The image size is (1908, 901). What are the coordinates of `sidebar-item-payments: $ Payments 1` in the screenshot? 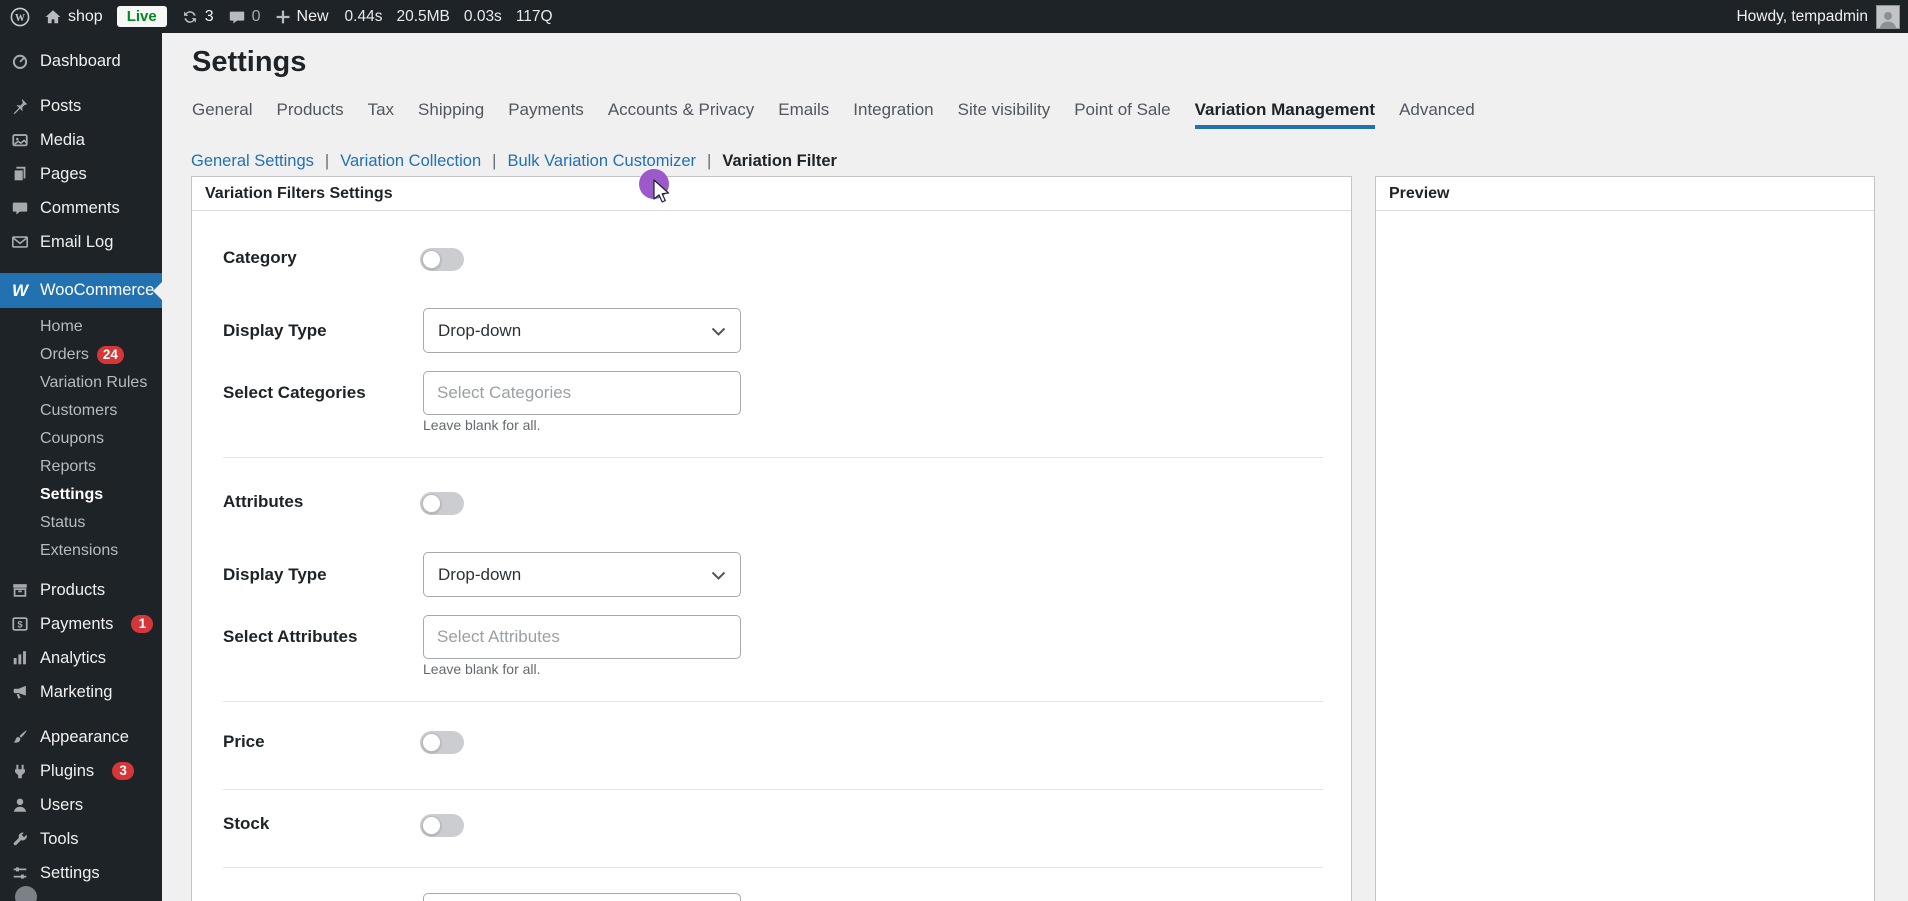 It's located at (81, 624).